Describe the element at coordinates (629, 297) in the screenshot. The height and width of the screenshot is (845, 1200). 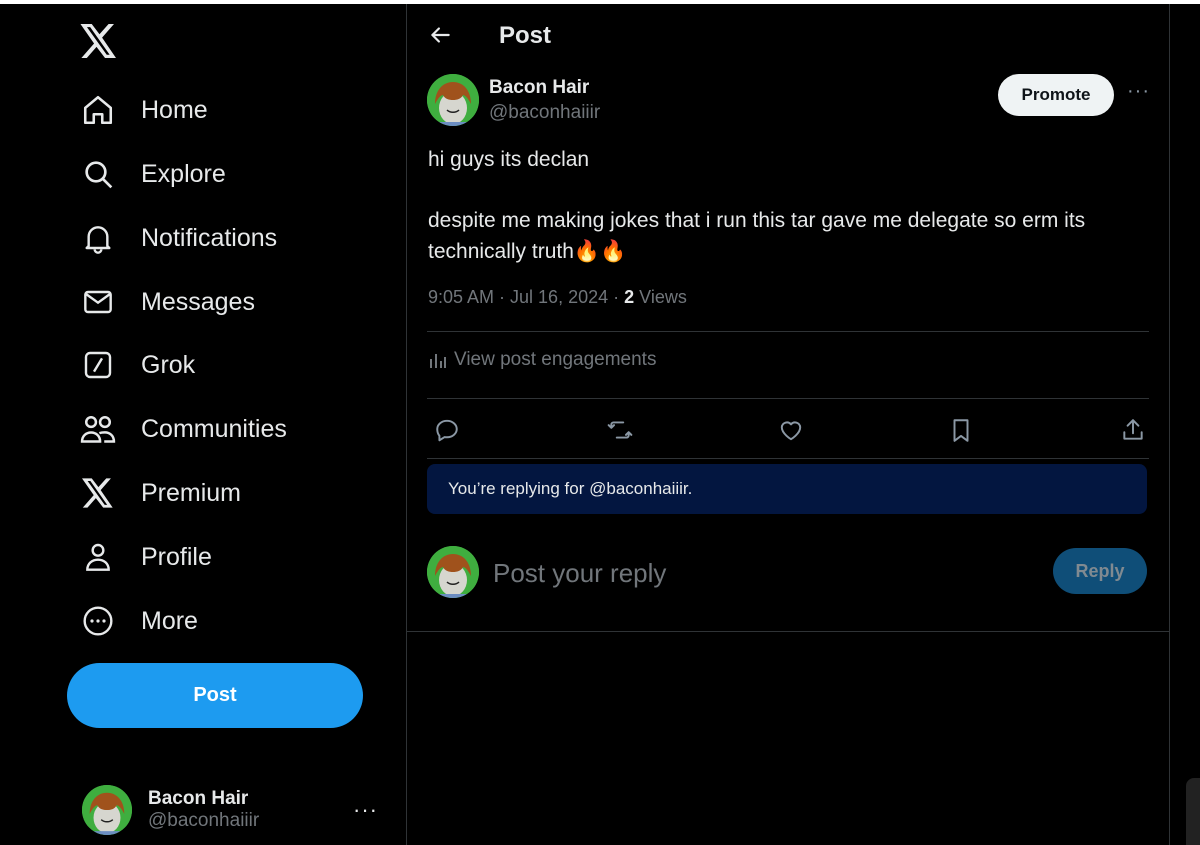
I see `views-count: 2` at that location.